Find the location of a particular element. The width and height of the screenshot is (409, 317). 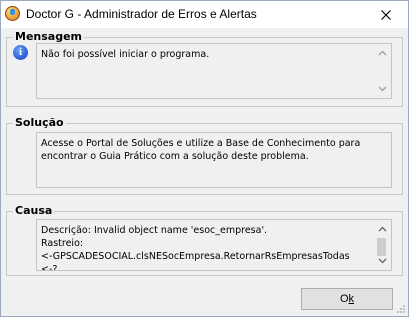

close-icon is located at coordinates (385, 14).